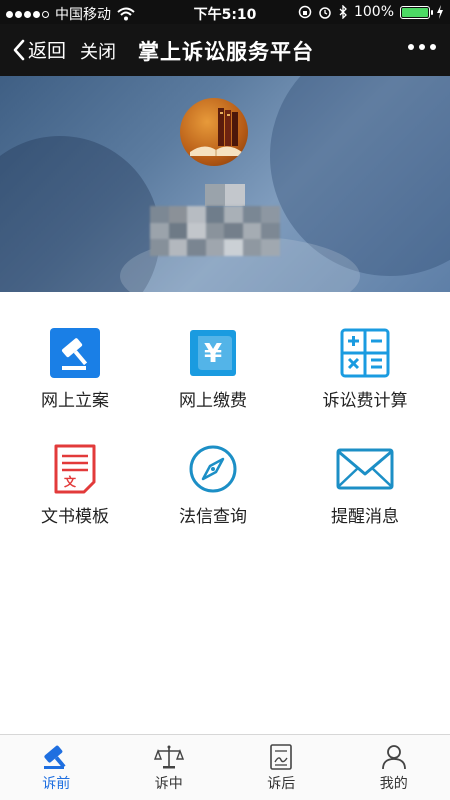 The width and height of the screenshot is (450, 800). I want to click on bluetooth-icon, so click(343, 12).